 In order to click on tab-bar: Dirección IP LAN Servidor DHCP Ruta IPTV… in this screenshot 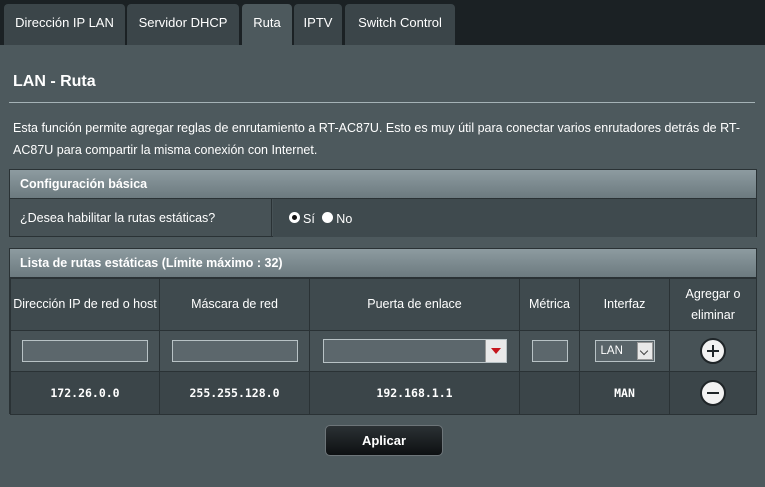, I will do `click(382, 22)`.